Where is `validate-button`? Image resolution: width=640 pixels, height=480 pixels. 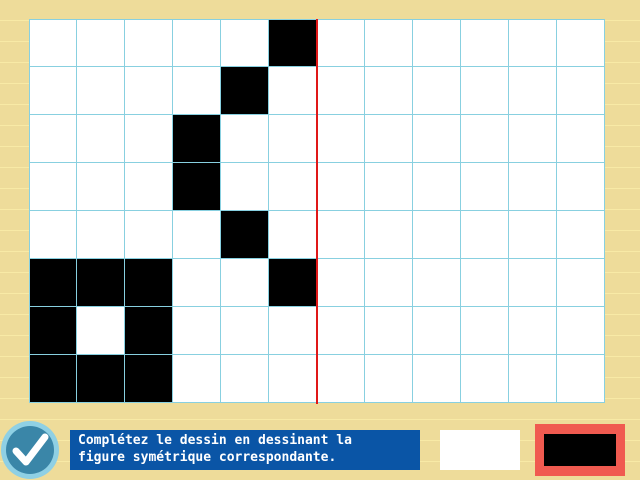
validate-button is located at coordinates (30, 450).